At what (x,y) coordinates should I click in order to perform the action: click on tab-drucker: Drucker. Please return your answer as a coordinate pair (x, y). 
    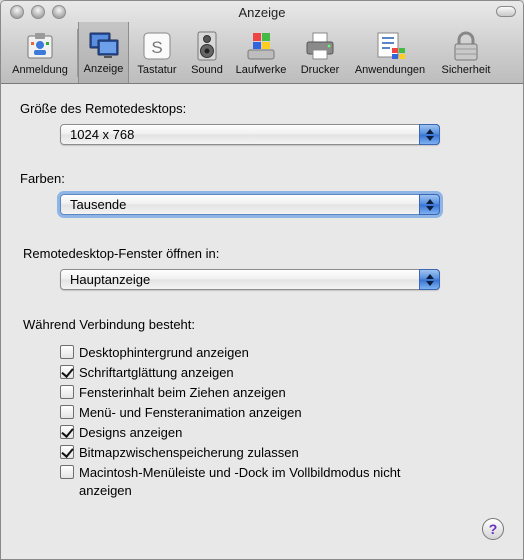
    Looking at the image, I should click on (320, 51).